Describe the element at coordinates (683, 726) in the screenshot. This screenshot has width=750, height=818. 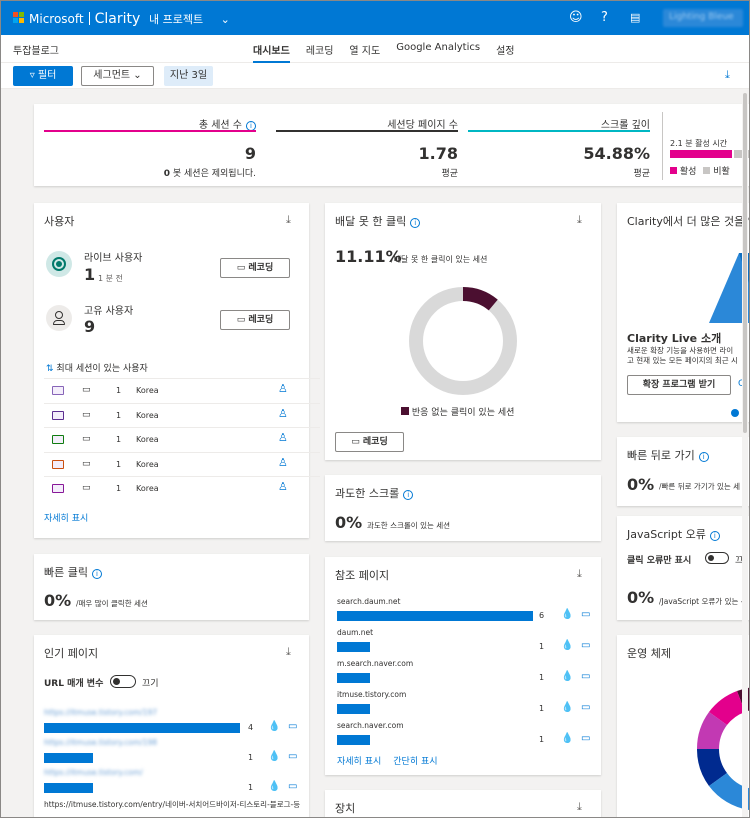
I see `os-card: 운영 체제` at that location.